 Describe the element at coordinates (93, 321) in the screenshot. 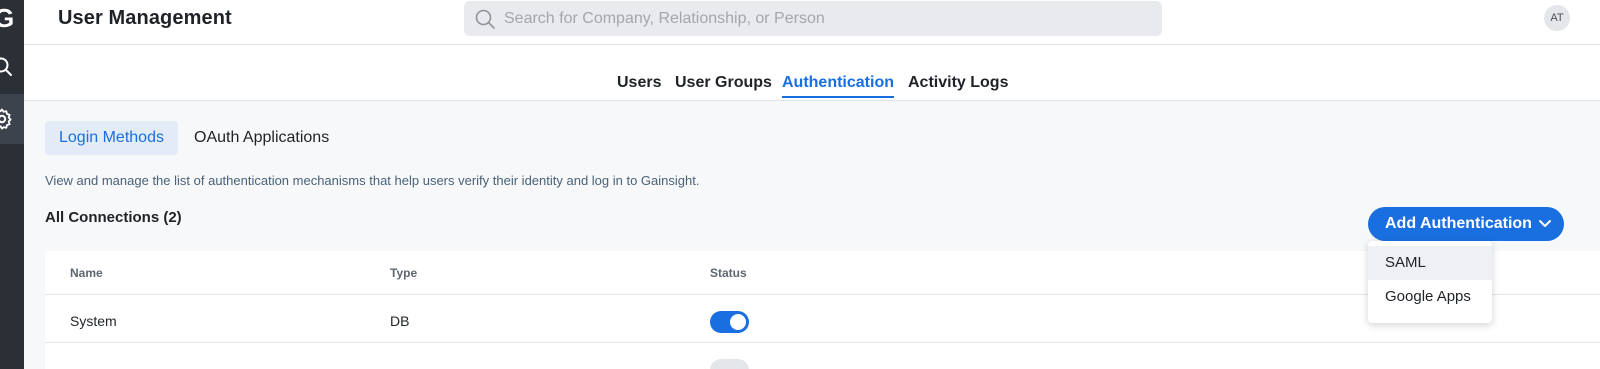

I see `cell-name: System` at that location.